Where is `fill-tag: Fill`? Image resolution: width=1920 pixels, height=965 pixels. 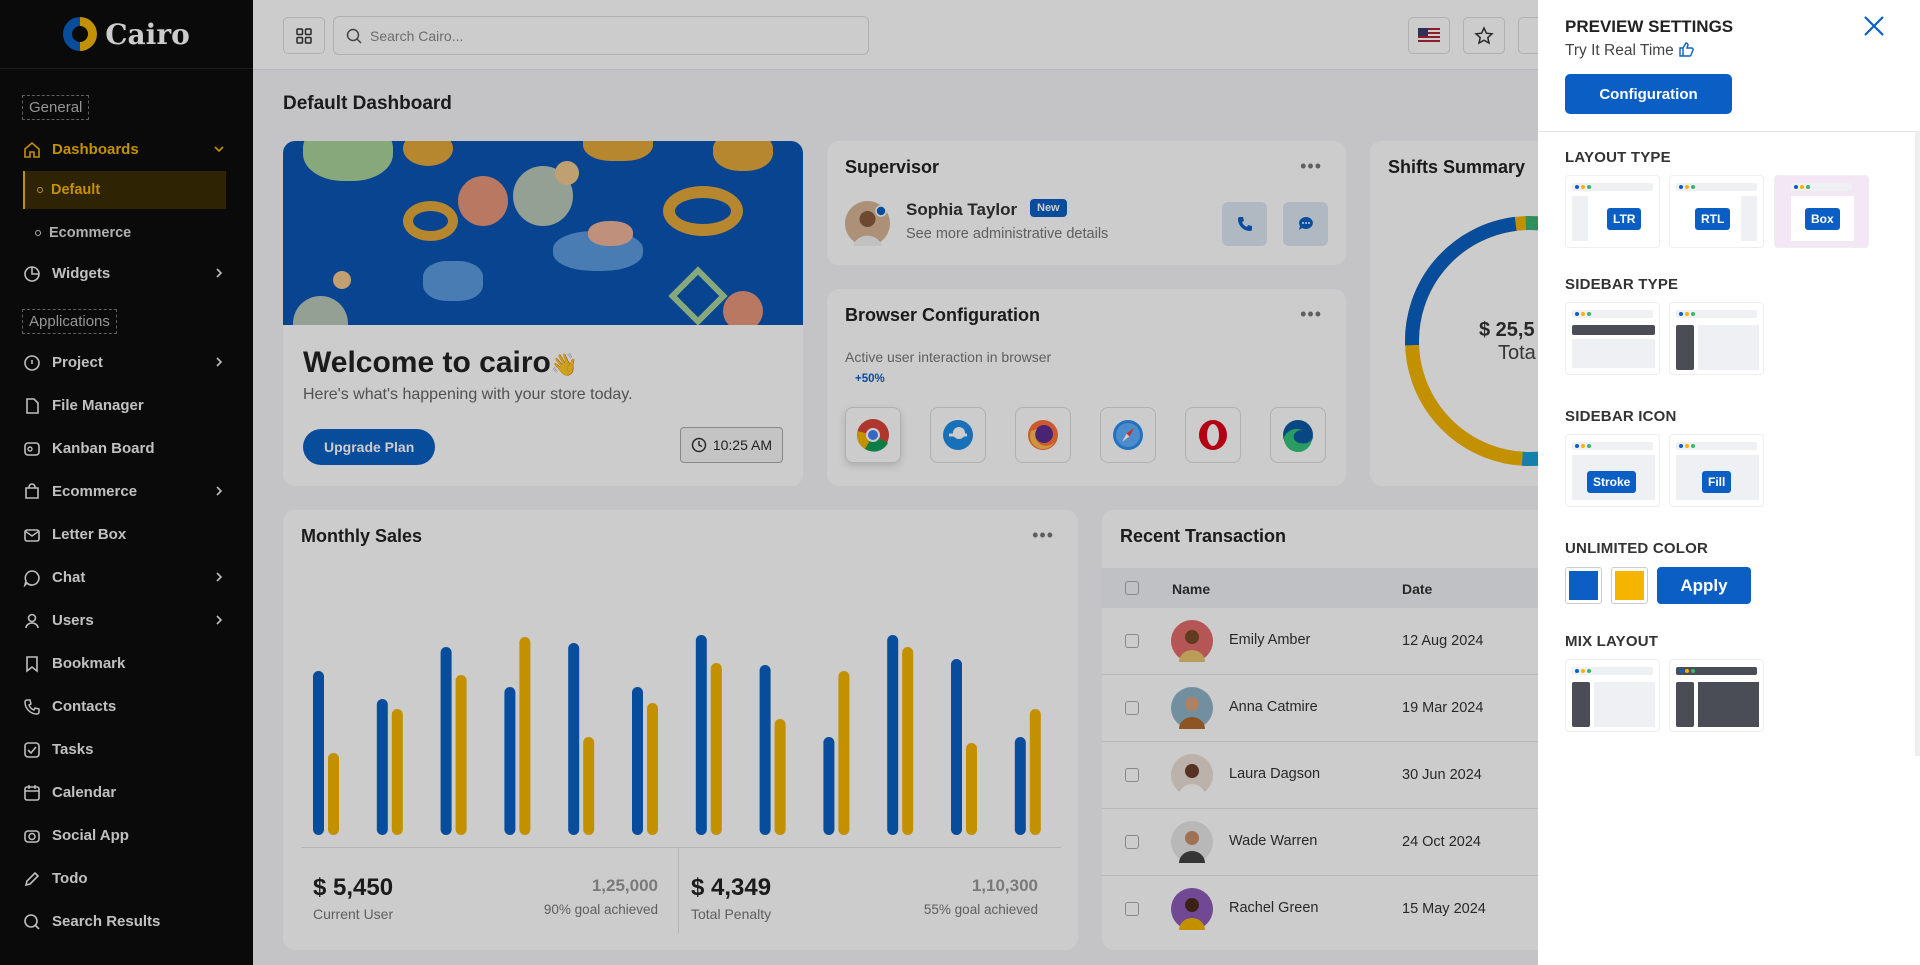
fill-tag: Fill is located at coordinates (1717, 482).